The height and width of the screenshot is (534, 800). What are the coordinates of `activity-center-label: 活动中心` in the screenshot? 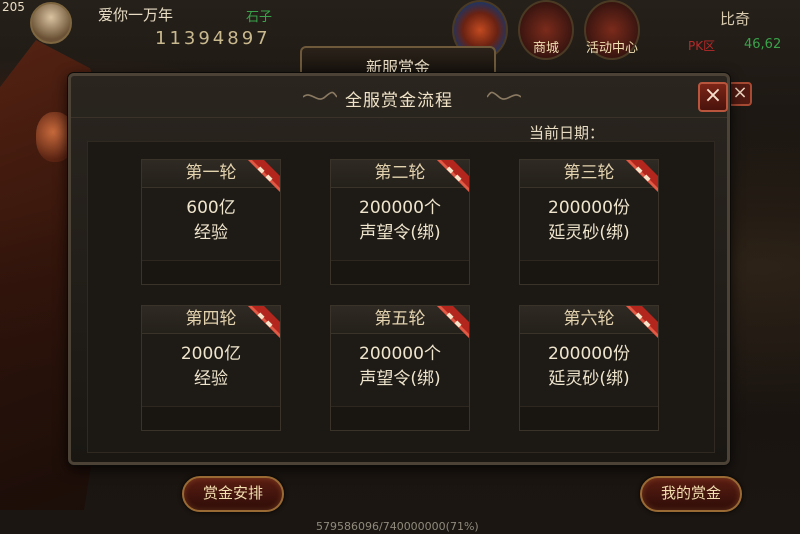 It's located at (612, 48).